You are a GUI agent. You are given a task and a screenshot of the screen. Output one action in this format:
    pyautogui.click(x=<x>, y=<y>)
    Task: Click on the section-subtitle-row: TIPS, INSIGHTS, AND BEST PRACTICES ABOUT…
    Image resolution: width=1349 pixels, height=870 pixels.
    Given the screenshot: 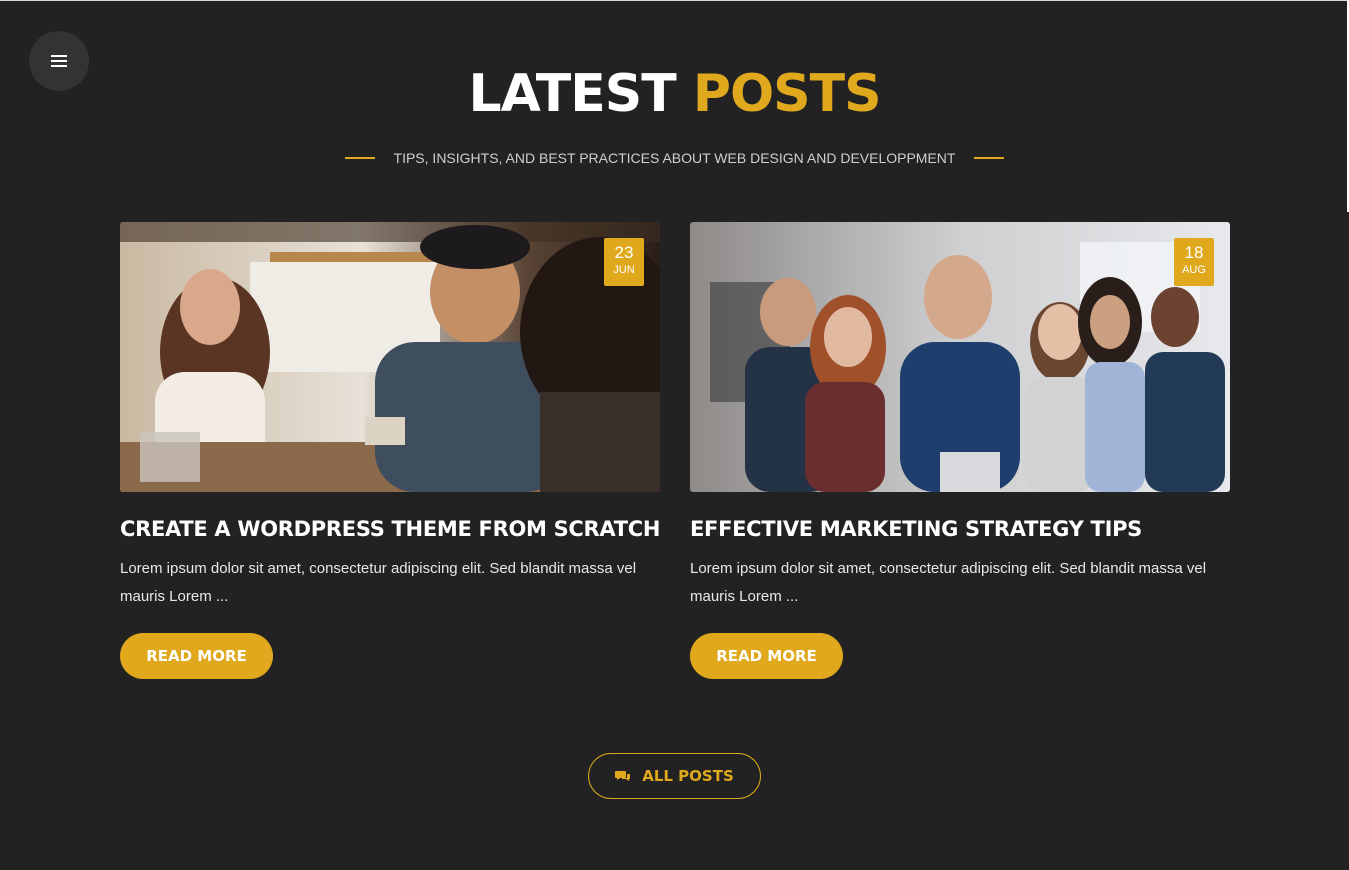 What is the action you would take?
    pyautogui.click(x=674, y=158)
    